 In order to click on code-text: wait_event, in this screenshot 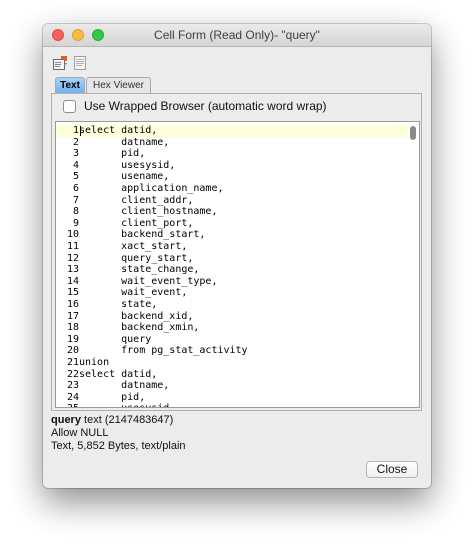, I will do `click(133, 293)`.